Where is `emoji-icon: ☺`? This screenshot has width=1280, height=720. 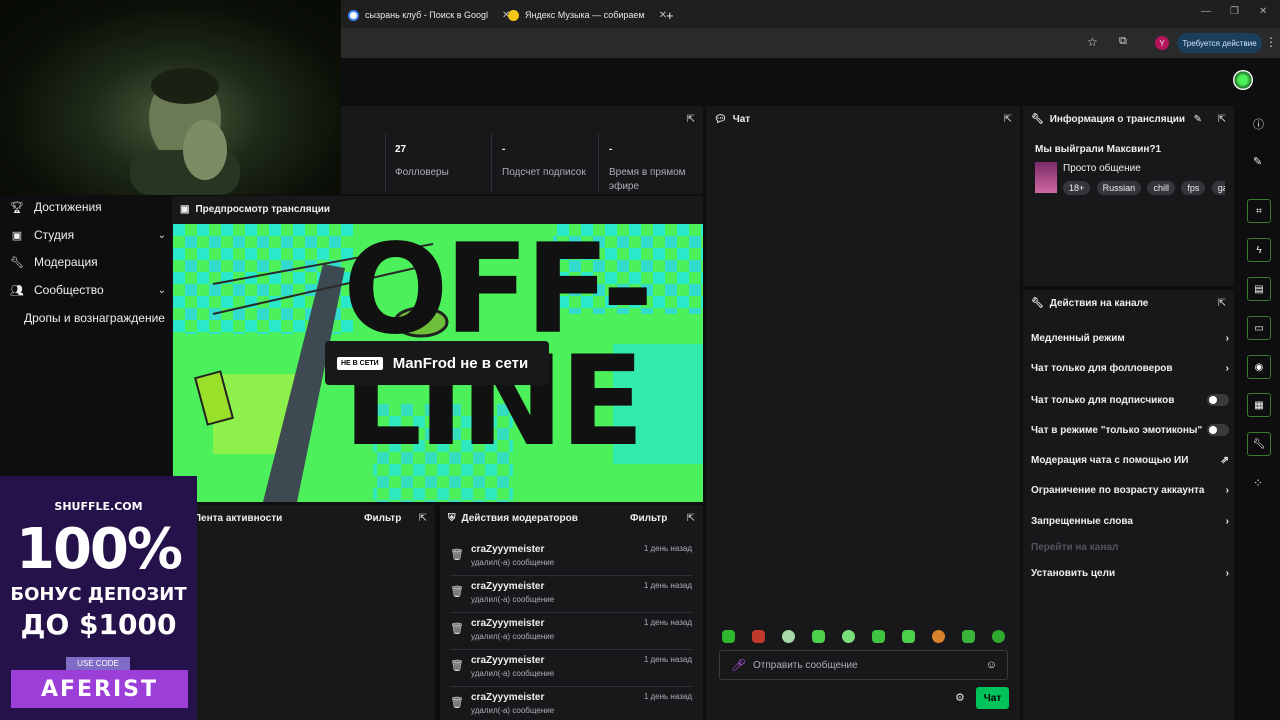
emoji-icon: ☺ is located at coordinates (991, 665).